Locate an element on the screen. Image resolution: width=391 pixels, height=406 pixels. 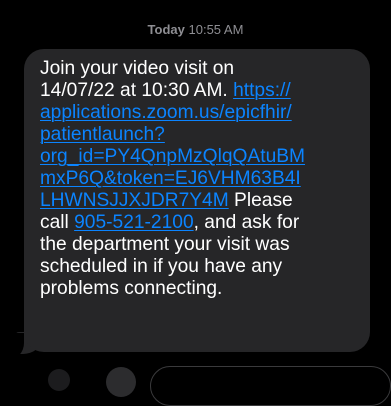
message-line: scheduled in if you have any is located at coordinates (202, 267).